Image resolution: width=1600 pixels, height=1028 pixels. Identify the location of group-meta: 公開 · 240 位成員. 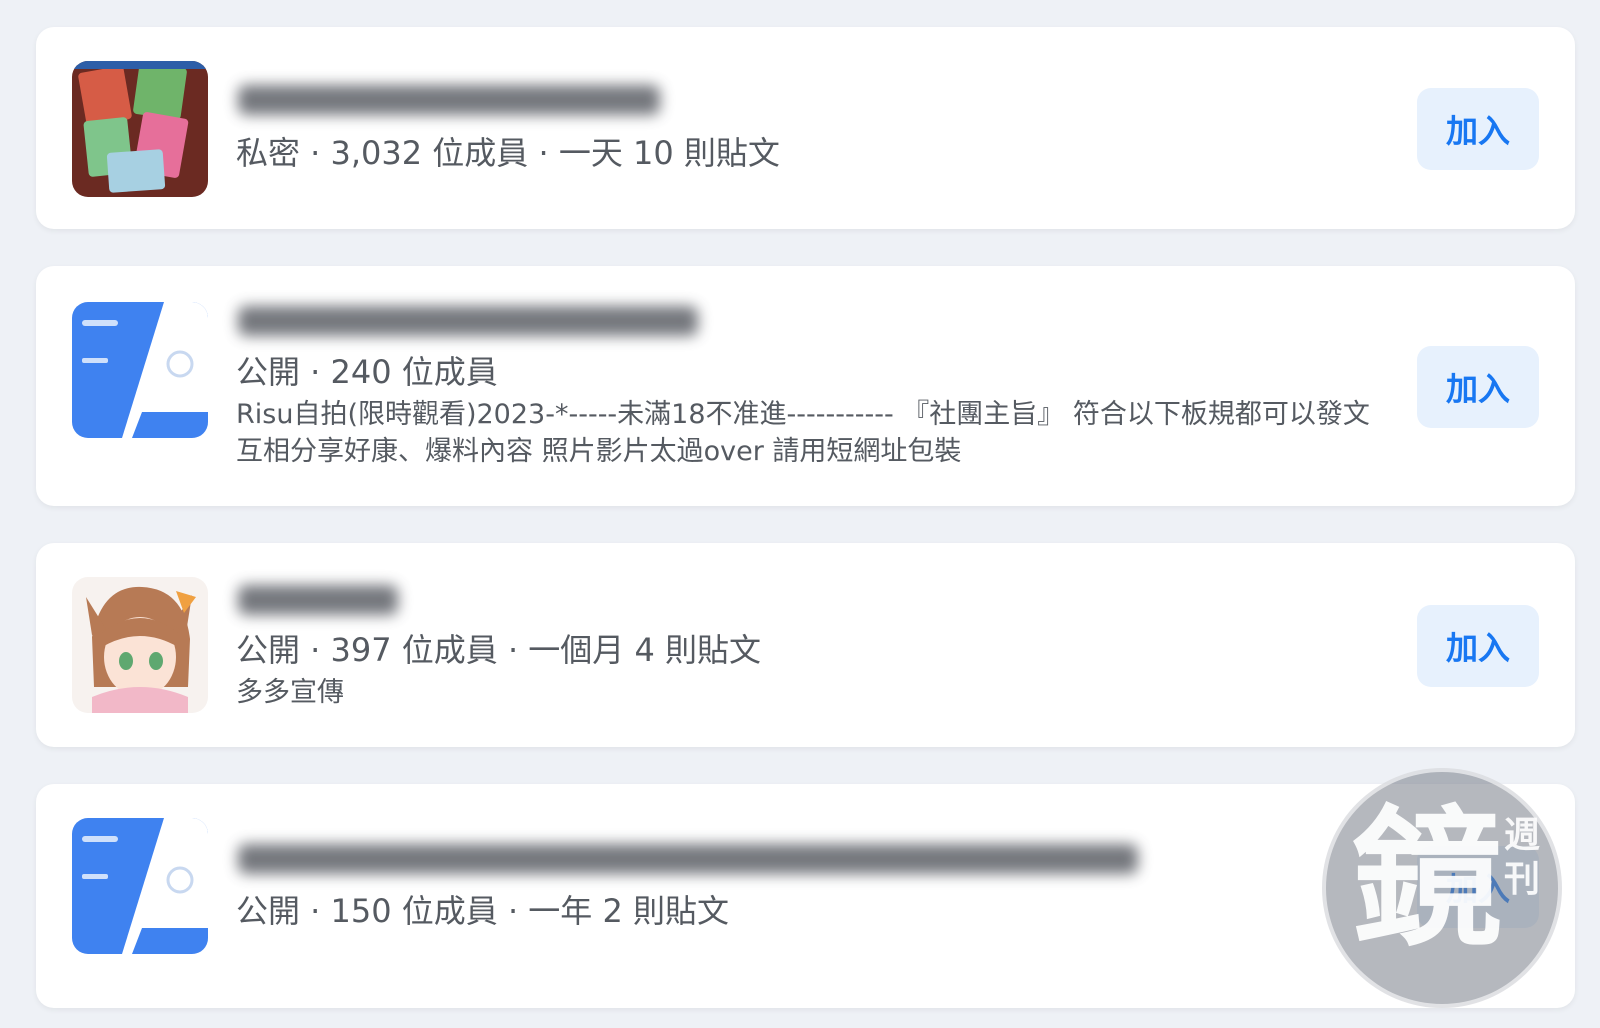
(367, 372).